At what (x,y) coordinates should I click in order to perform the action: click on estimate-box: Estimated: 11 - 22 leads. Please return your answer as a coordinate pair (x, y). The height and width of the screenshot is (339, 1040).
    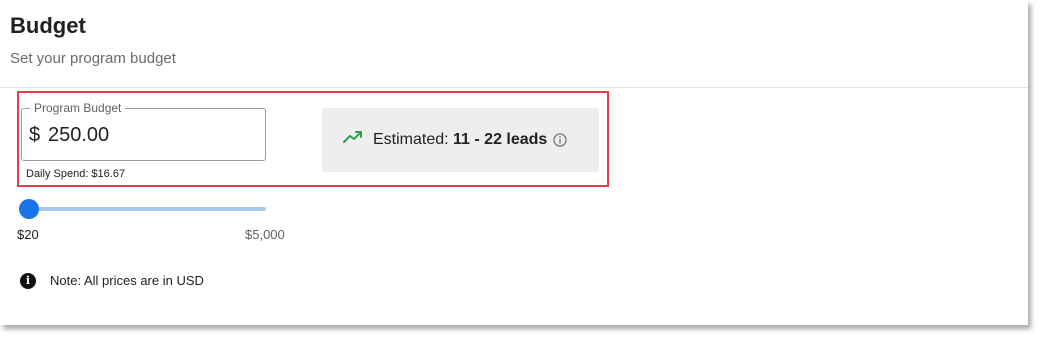
    Looking at the image, I should click on (460, 140).